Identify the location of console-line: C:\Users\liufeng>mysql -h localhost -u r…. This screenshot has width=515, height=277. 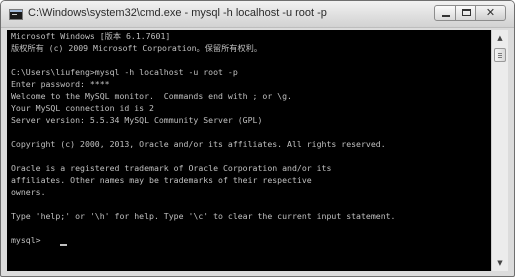
(124, 72).